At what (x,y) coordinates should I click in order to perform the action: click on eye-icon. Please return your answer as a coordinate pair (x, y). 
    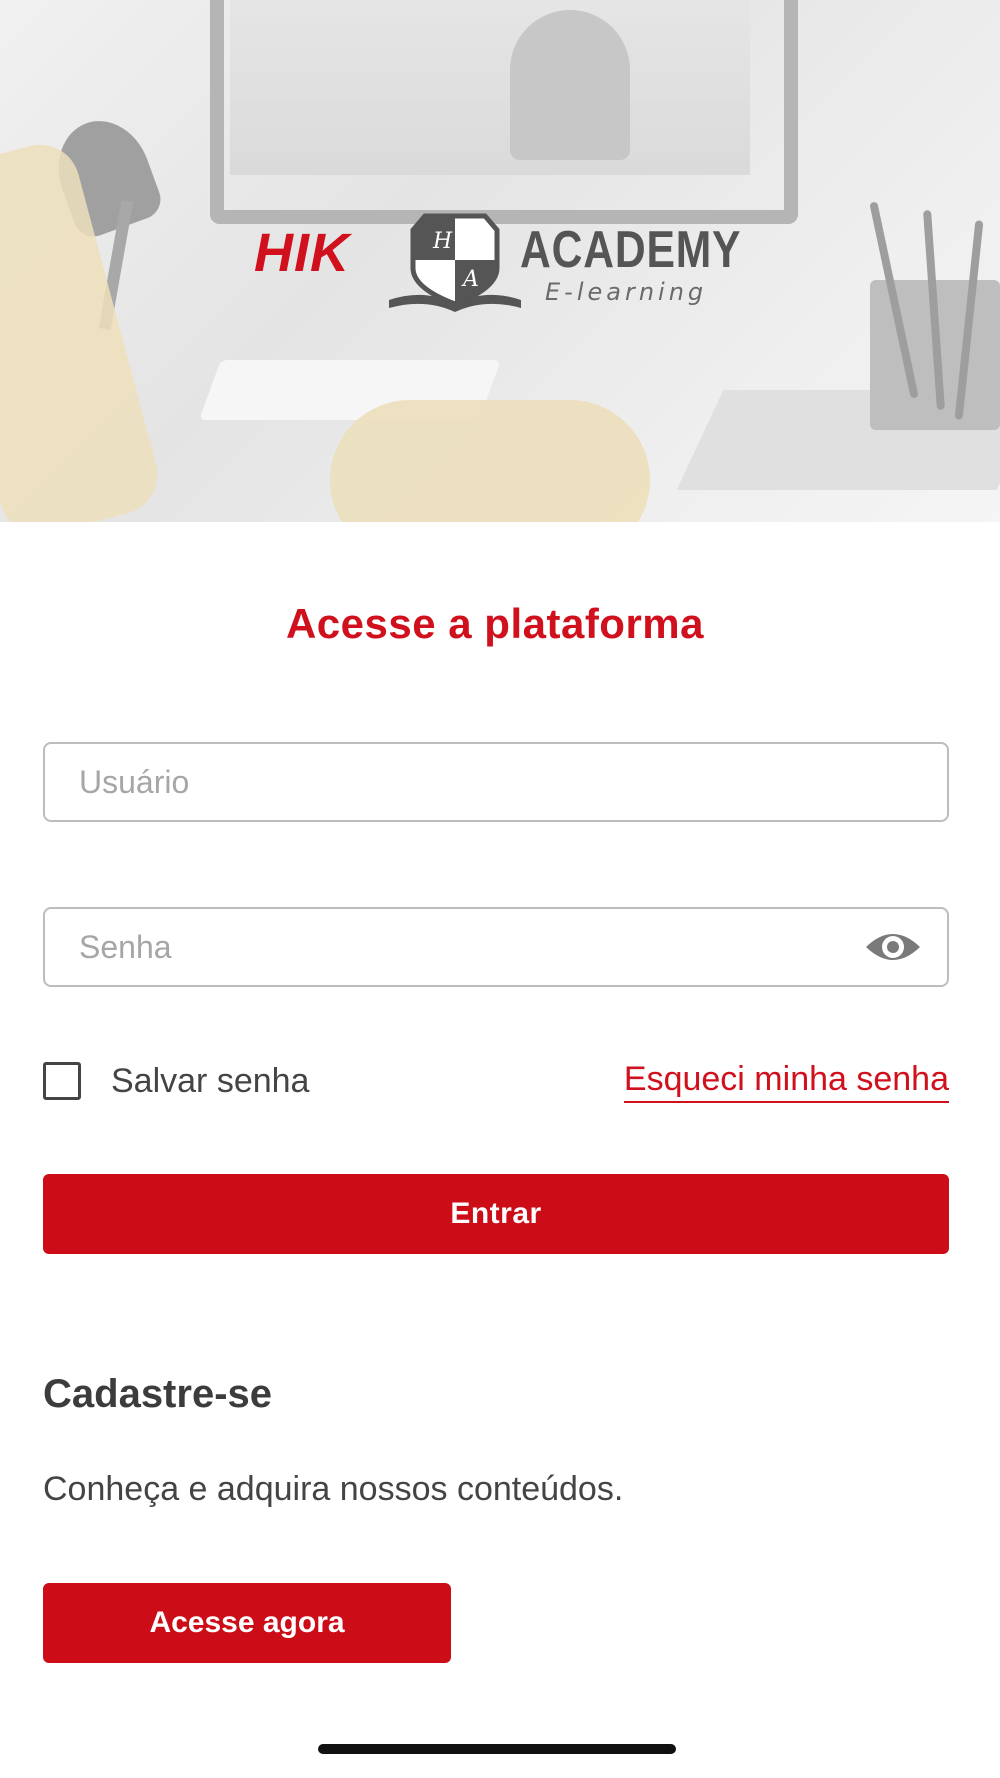
    Looking at the image, I should click on (893, 947).